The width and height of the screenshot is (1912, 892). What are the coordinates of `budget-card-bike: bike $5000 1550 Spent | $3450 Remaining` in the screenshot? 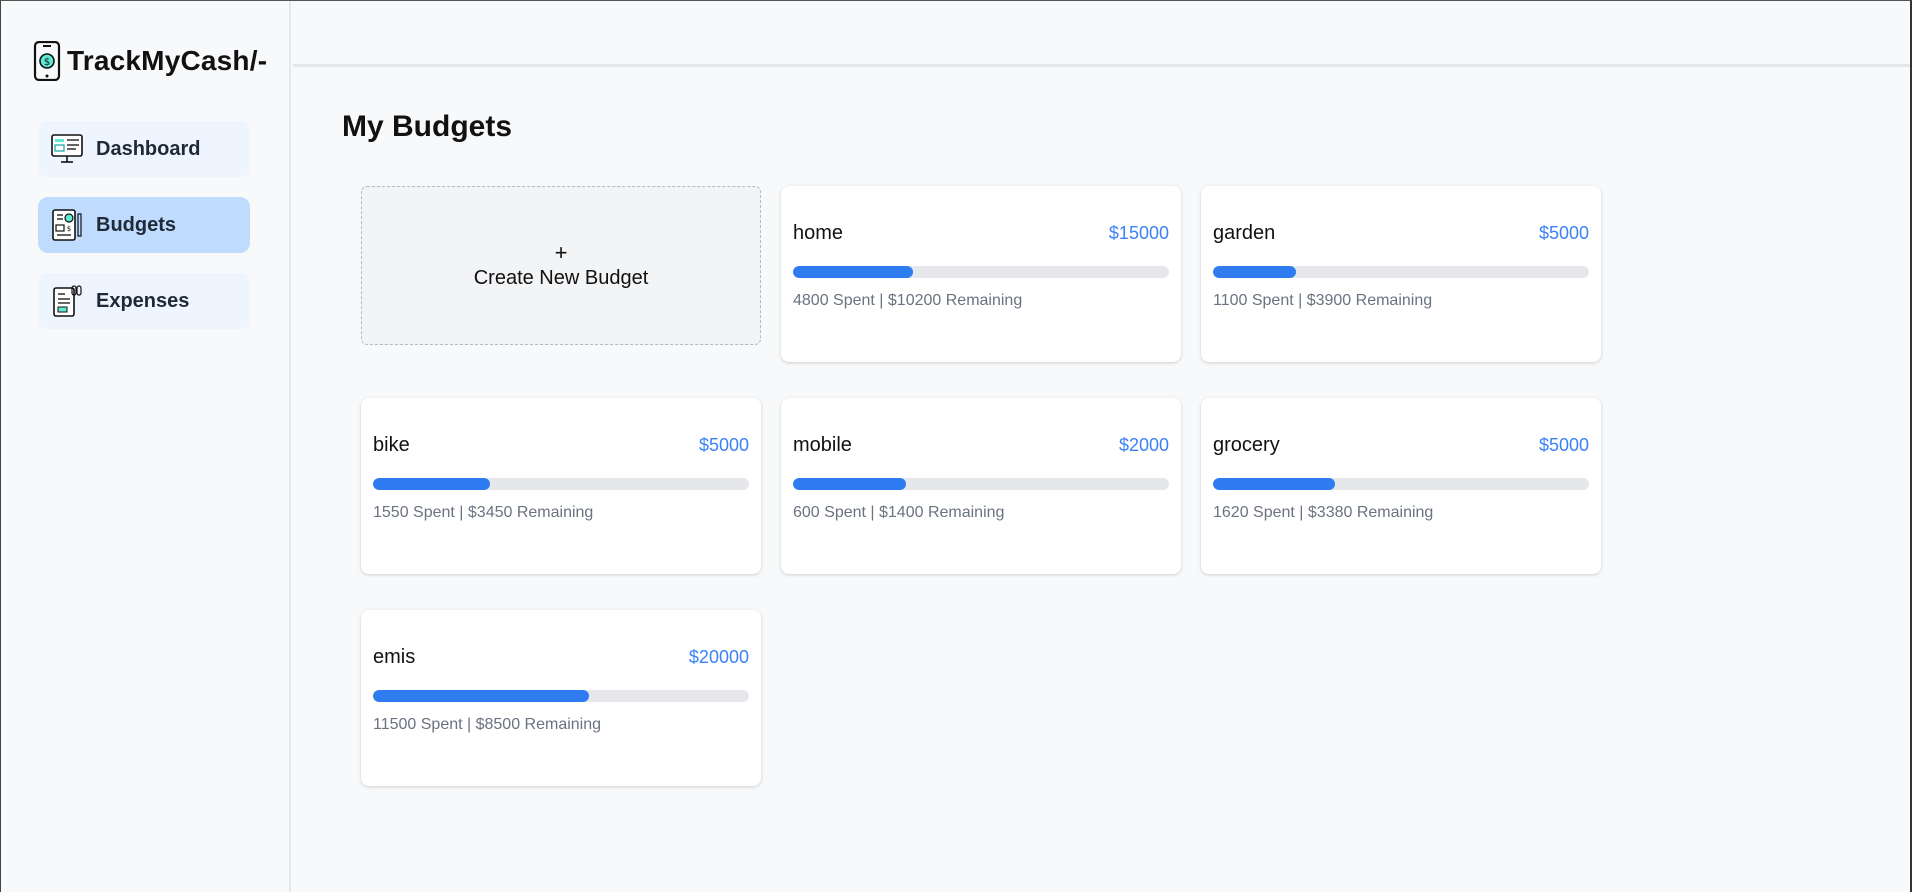 It's located at (561, 486).